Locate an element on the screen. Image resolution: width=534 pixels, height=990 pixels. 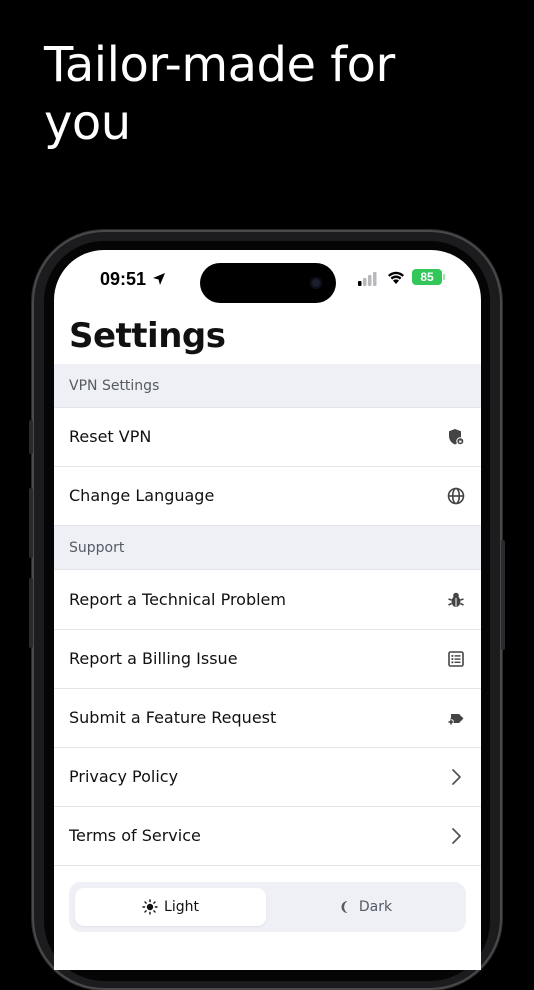
phone-volume-up-button is located at coordinates (31, 523).